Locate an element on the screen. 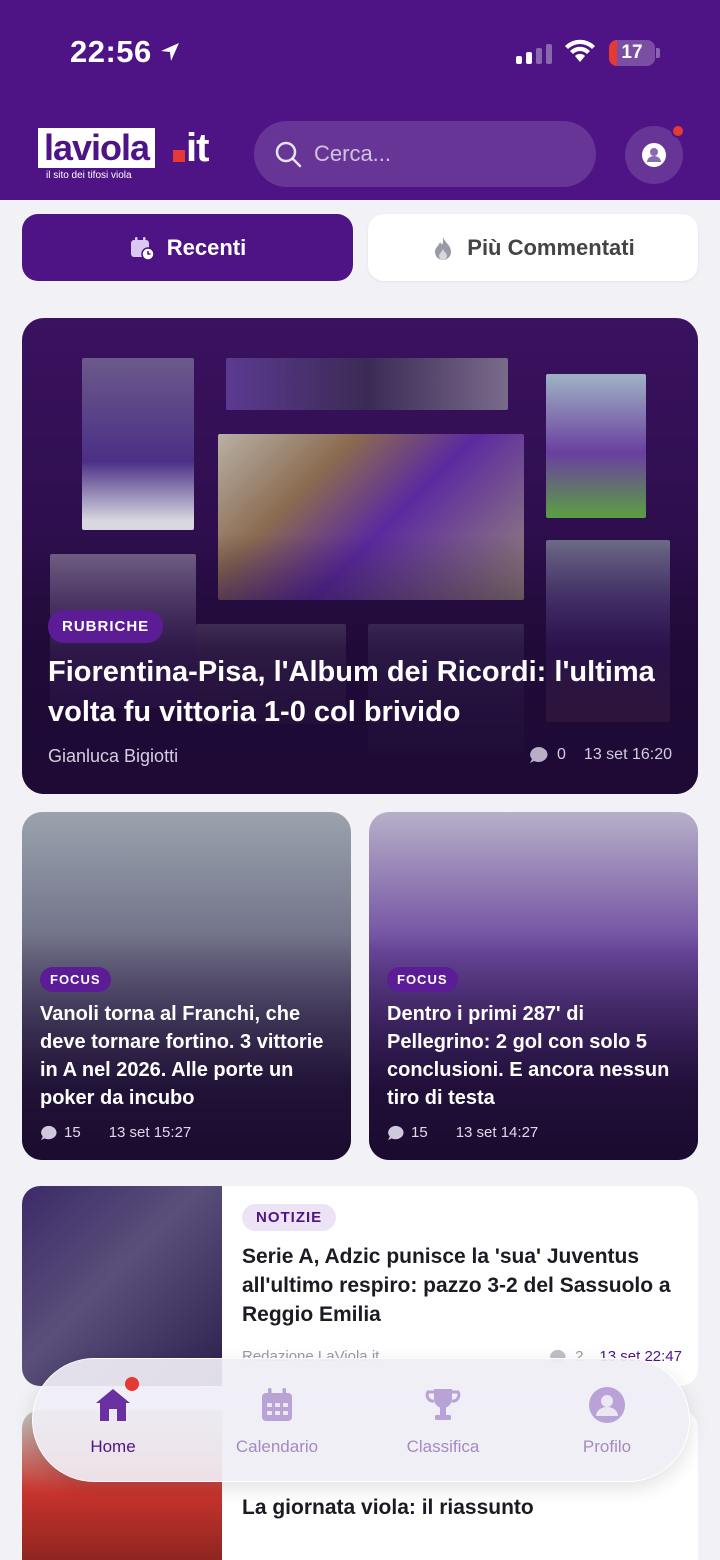 The width and height of the screenshot is (720, 1560). status-bar: 22:56 17 is located at coordinates (360, 54).